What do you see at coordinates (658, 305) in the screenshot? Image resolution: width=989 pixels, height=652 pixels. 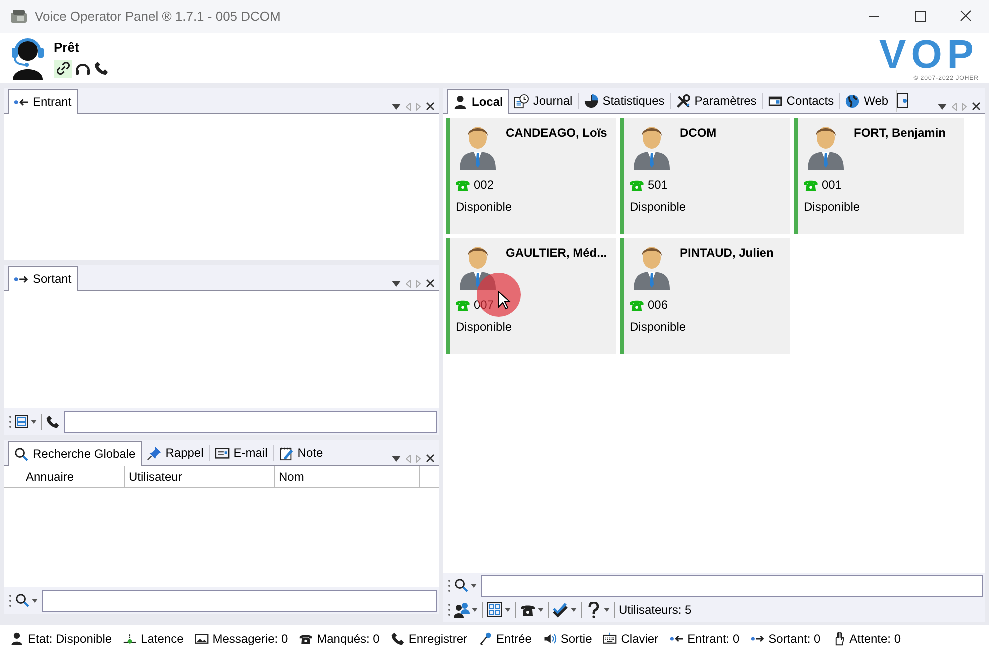 I see `extension-number: 006` at bounding box center [658, 305].